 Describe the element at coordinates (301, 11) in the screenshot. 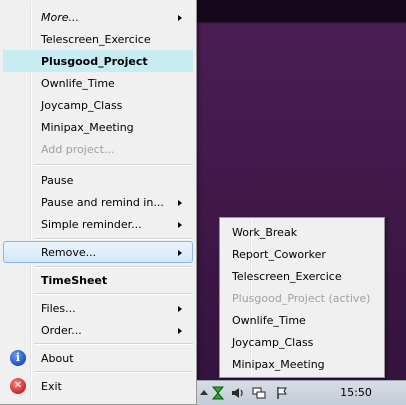

I see `desktop-window-edge` at that location.